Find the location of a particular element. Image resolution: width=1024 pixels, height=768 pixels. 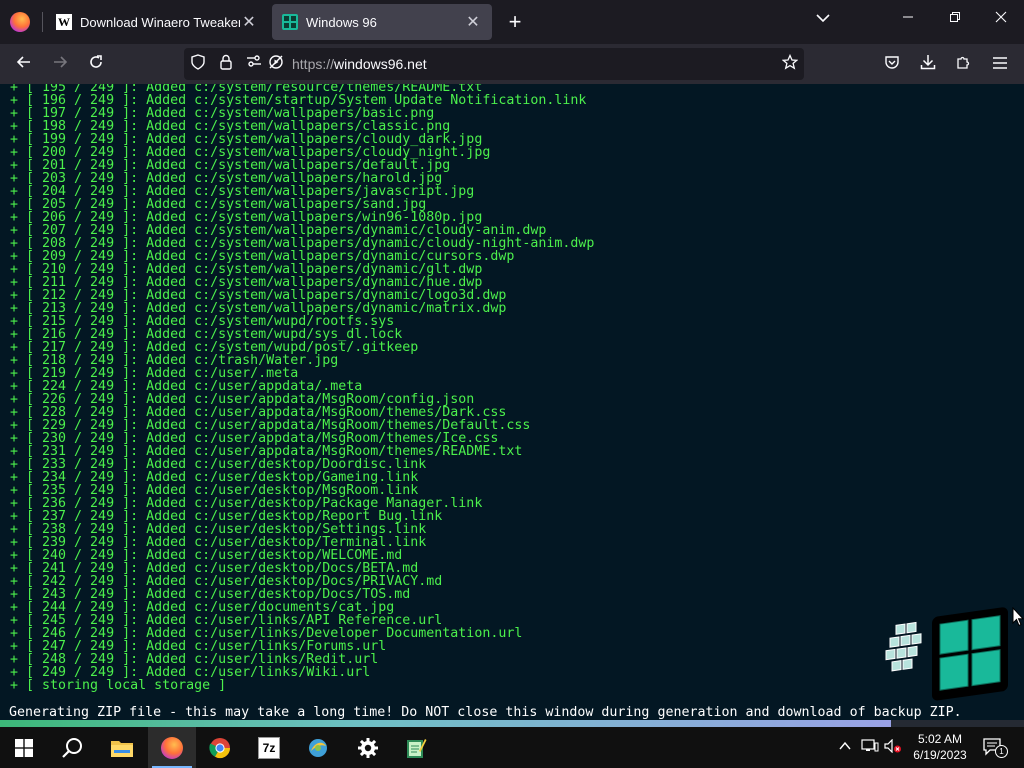

start-windows-icon is located at coordinates (24, 747).